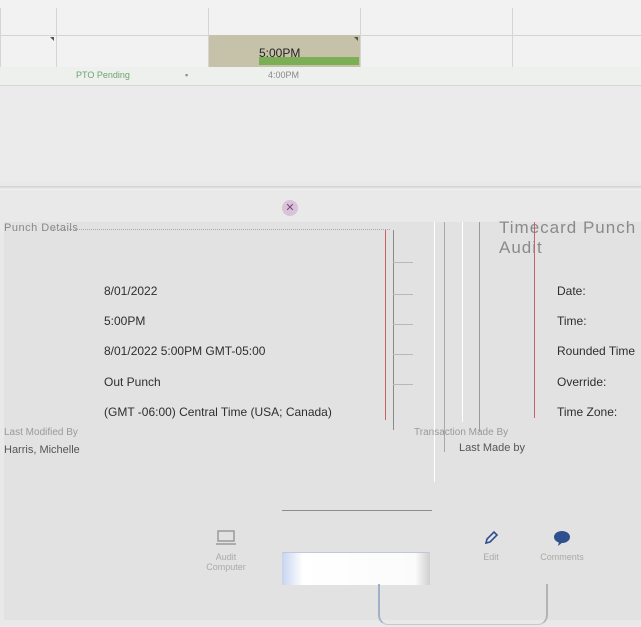 Image resolution: width=641 pixels, height=627 pixels. I want to click on action-bar-divider, so click(357, 510).